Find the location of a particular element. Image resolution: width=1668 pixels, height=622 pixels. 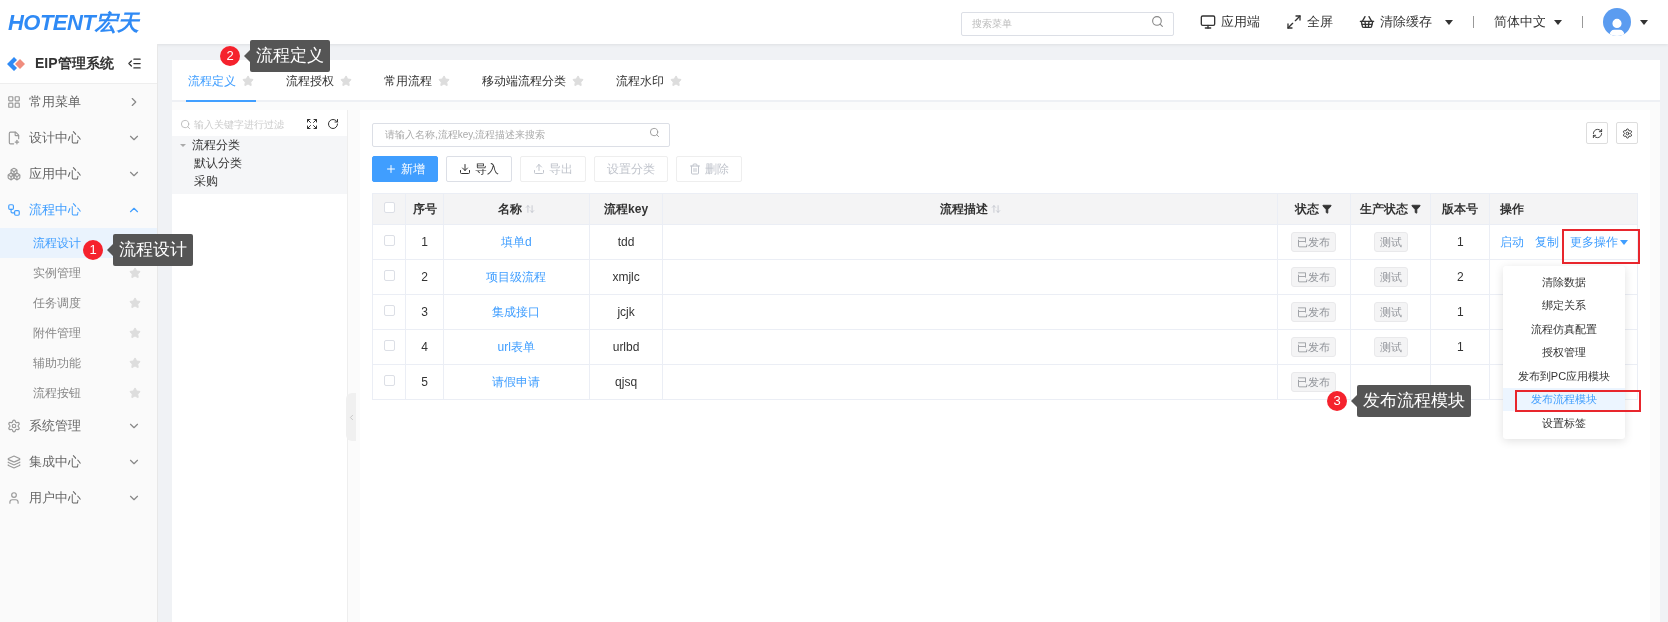

column-header: 名称 is located at coordinates (509, 209).